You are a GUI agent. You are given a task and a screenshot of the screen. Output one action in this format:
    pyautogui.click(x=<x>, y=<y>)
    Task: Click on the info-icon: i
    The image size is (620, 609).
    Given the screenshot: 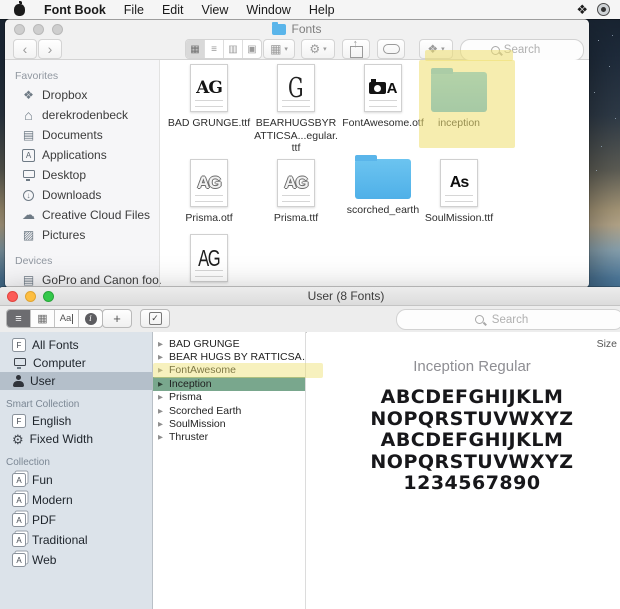 What is the action you would take?
    pyautogui.click(x=90, y=318)
    